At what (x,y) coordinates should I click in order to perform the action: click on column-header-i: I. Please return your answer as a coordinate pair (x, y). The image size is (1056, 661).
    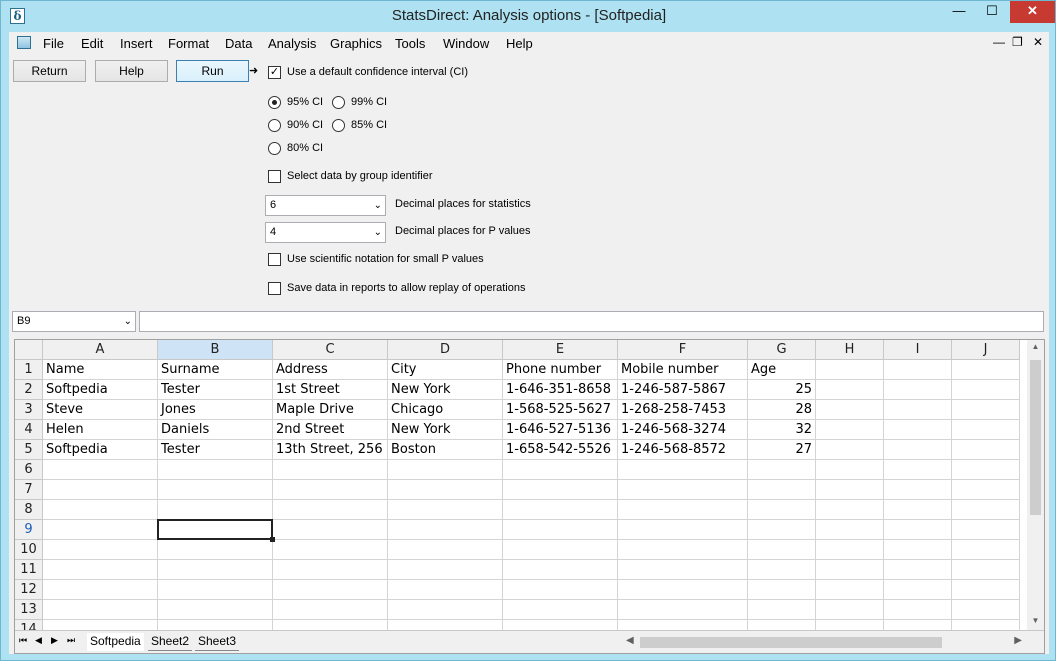
    Looking at the image, I should click on (918, 350).